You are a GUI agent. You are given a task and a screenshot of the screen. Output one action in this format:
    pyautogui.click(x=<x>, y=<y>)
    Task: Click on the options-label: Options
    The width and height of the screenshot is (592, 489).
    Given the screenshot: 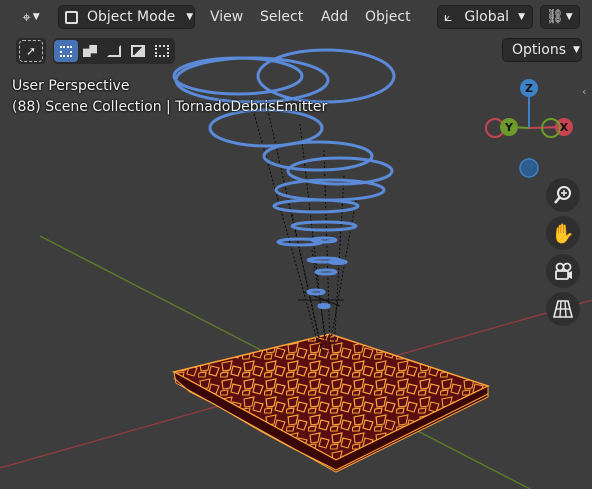 What is the action you would take?
    pyautogui.click(x=539, y=50)
    